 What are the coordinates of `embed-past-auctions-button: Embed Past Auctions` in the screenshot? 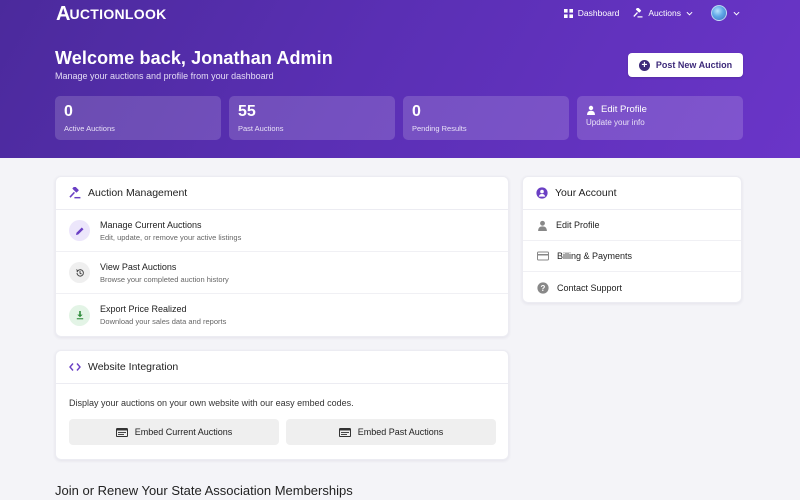 It's located at (391, 432).